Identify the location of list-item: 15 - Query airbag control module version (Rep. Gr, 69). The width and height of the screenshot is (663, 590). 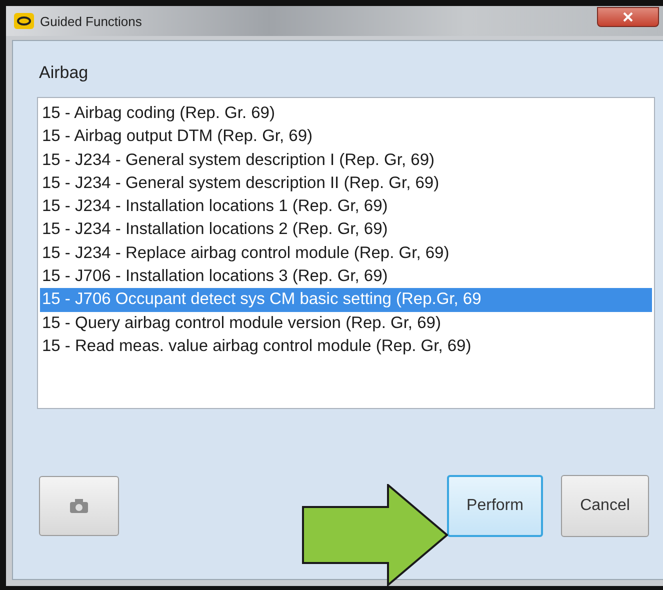
(346, 323).